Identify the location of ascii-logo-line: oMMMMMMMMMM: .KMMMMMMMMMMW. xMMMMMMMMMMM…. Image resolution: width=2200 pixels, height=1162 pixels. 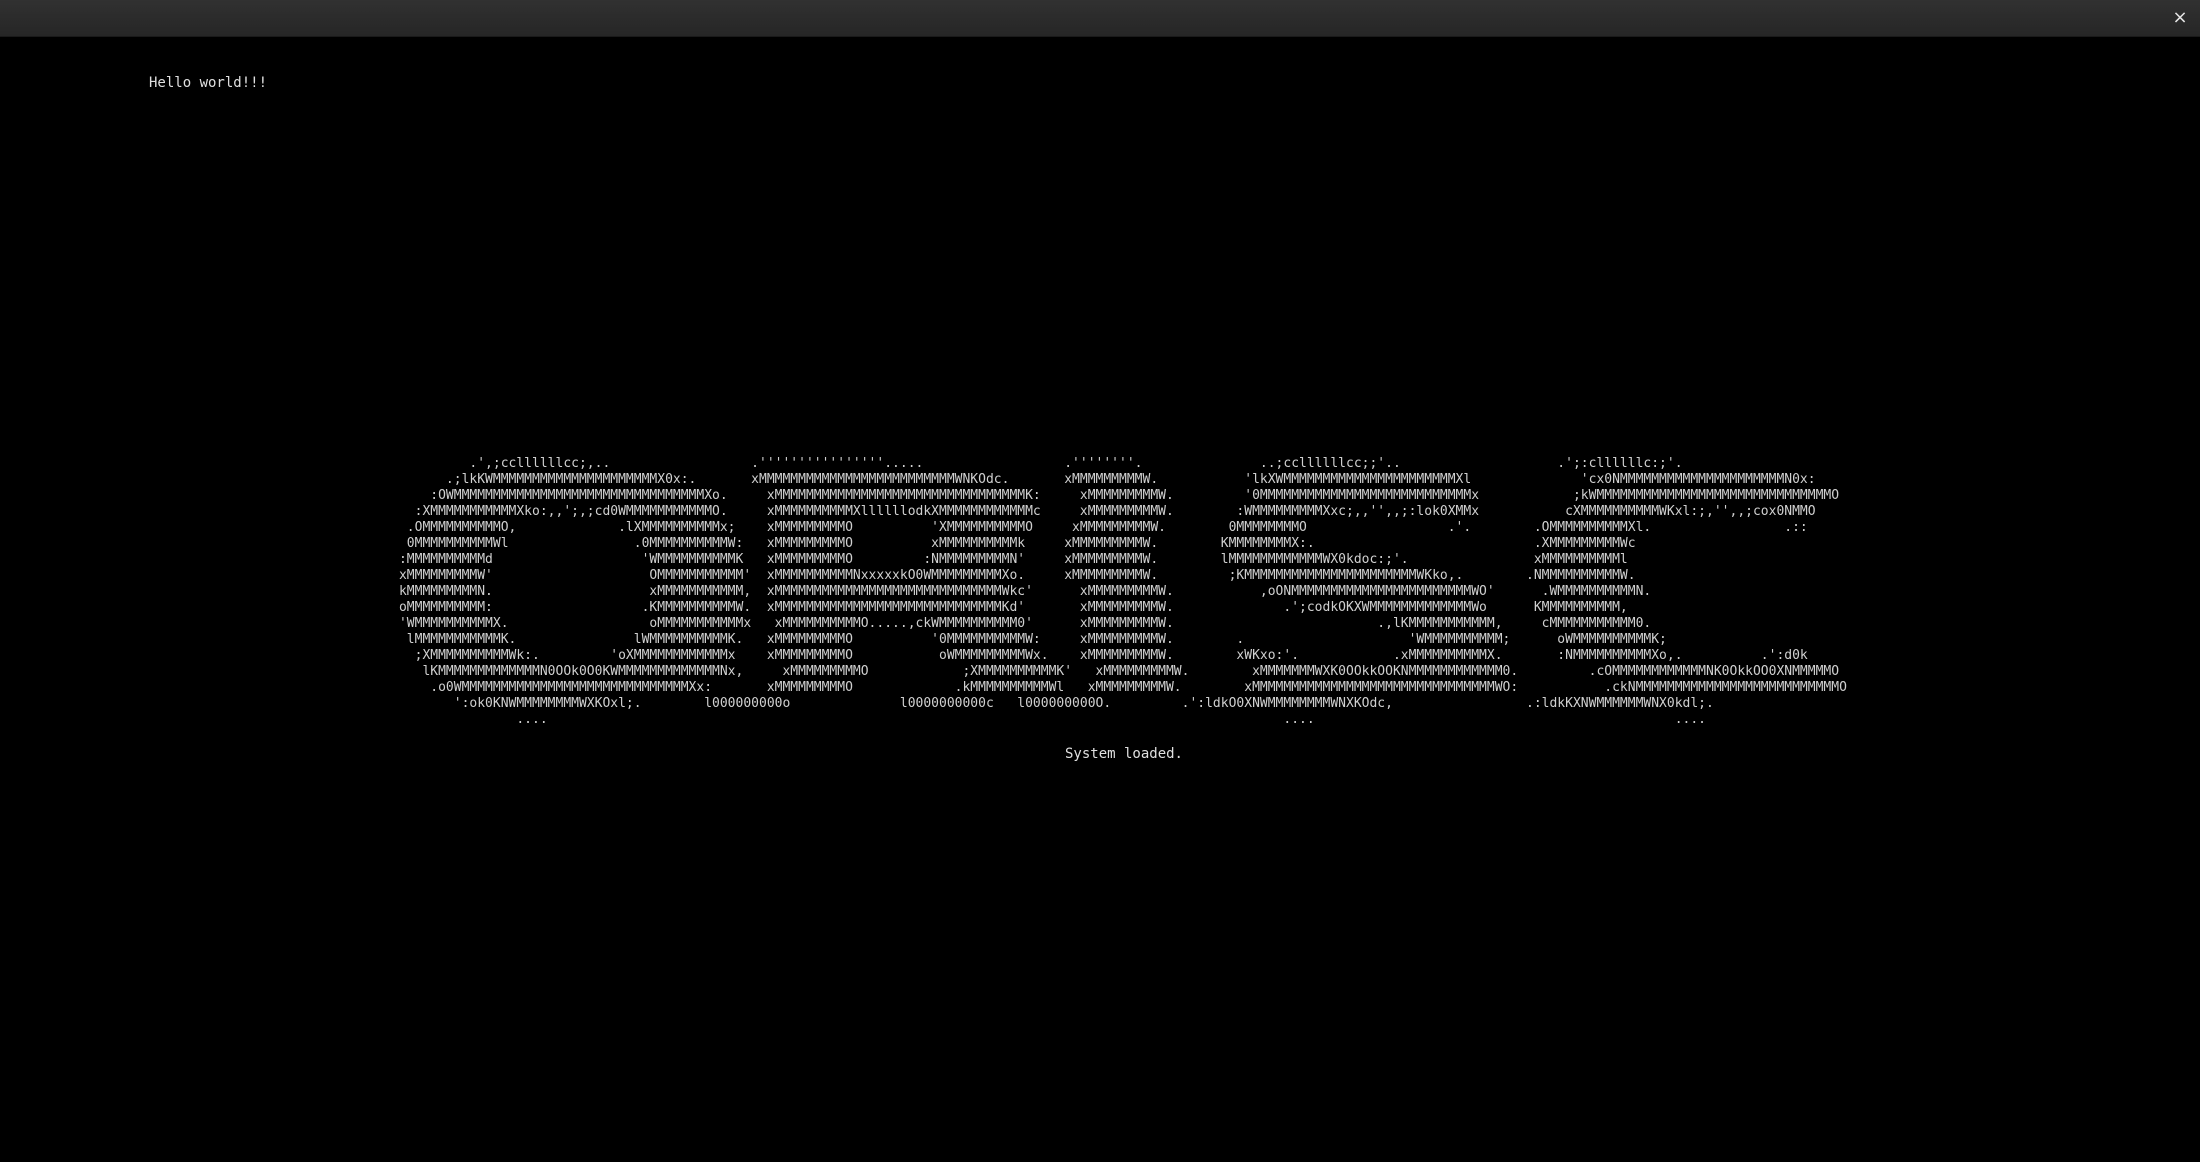
(990, 607).